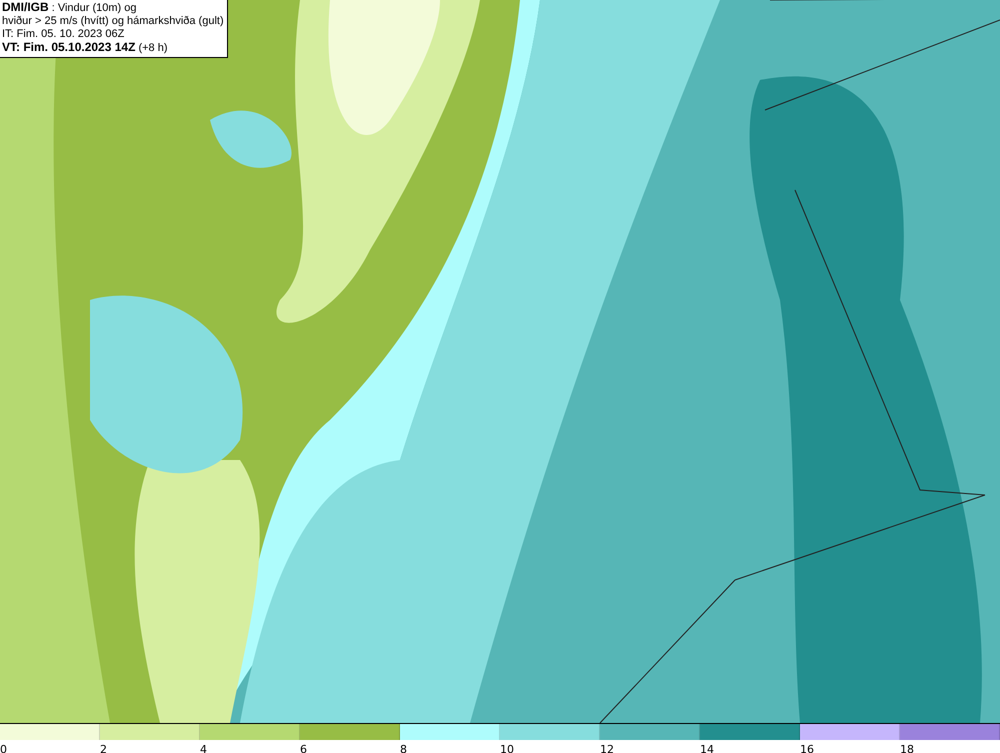 This screenshot has height=753, width=1000. I want to click on legend-label: 14, so click(707, 748).